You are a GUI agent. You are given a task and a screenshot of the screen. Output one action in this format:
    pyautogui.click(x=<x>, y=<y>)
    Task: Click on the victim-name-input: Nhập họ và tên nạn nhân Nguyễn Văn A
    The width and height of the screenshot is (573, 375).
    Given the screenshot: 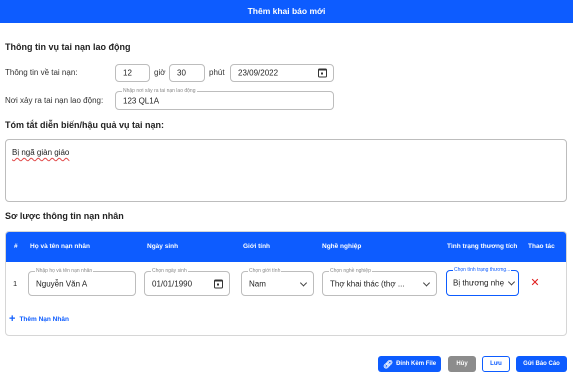 What is the action you would take?
    pyautogui.click(x=82, y=282)
    